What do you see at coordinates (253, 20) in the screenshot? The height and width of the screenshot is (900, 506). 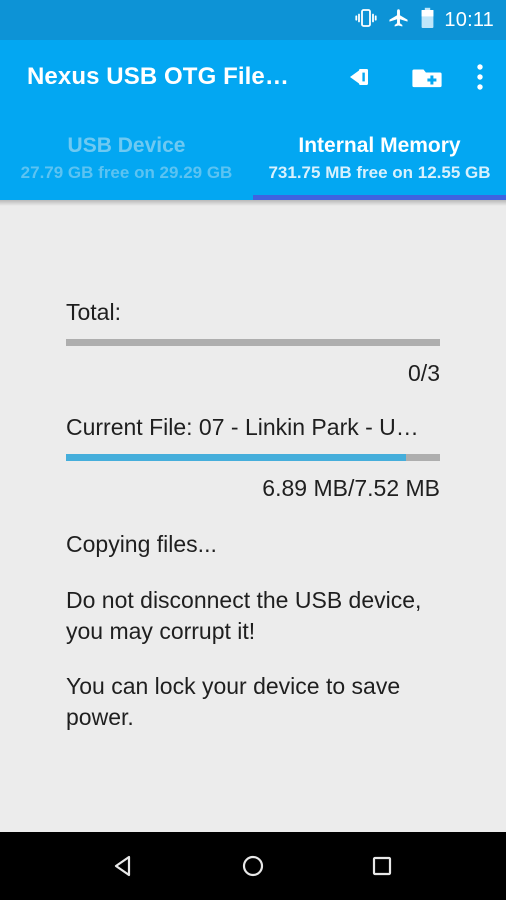 I see `status-bar: 10:11` at bounding box center [253, 20].